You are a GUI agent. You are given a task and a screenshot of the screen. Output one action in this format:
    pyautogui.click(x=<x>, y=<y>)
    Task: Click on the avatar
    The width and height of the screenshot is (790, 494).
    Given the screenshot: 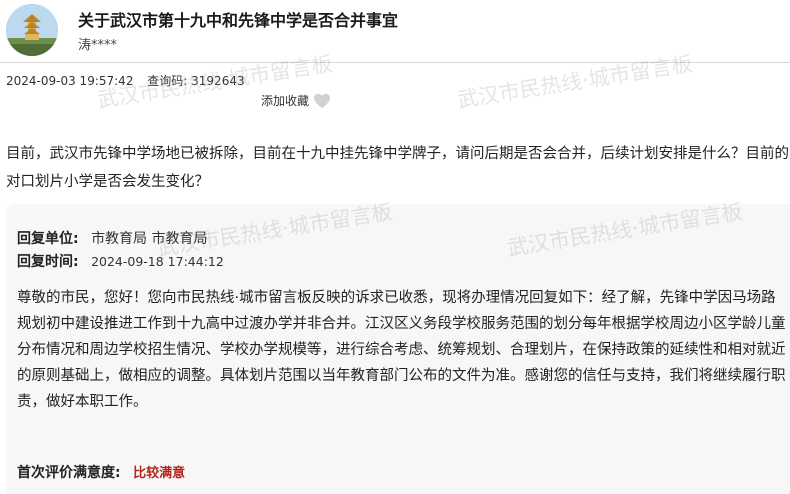 What is the action you would take?
    pyautogui.click(x=32, y=30)
    